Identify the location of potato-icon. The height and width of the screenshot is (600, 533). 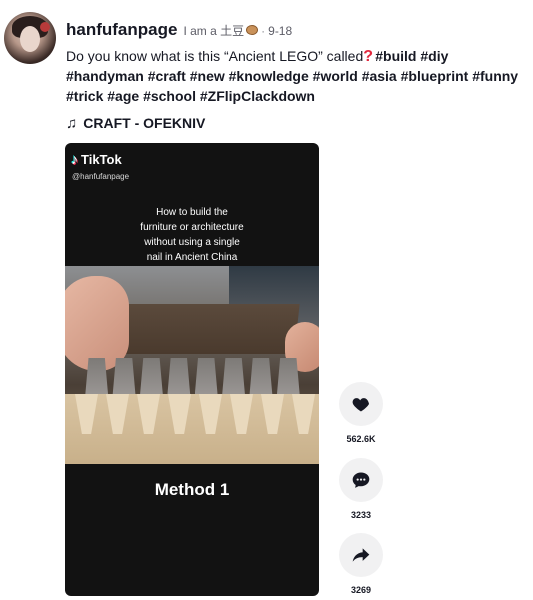
(252, 30).